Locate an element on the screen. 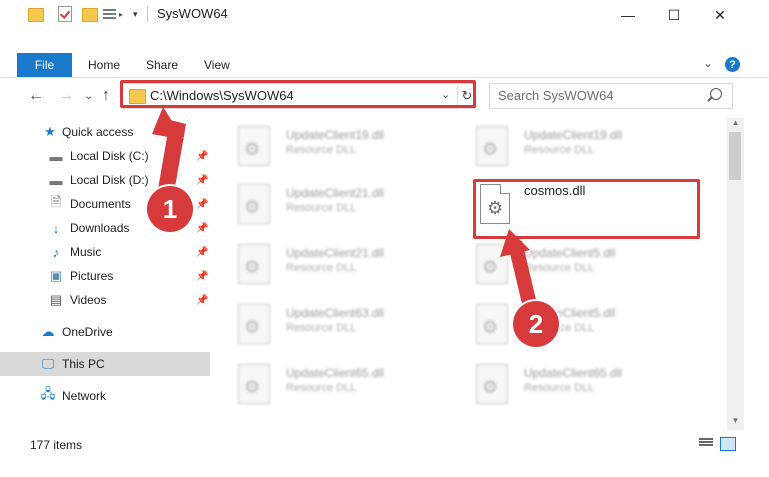  sidebar-item-quick-access: ★ Quick access is located at coordinates (105, 132).